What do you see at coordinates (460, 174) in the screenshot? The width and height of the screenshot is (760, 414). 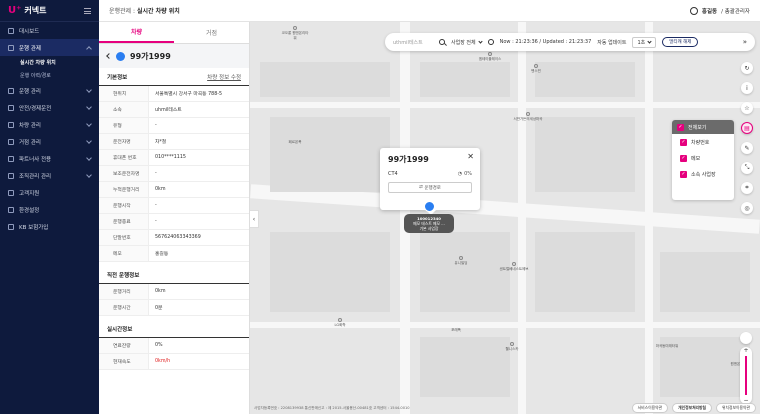 I see `fuel-icon: ◔` at bounding box center [460, 174].